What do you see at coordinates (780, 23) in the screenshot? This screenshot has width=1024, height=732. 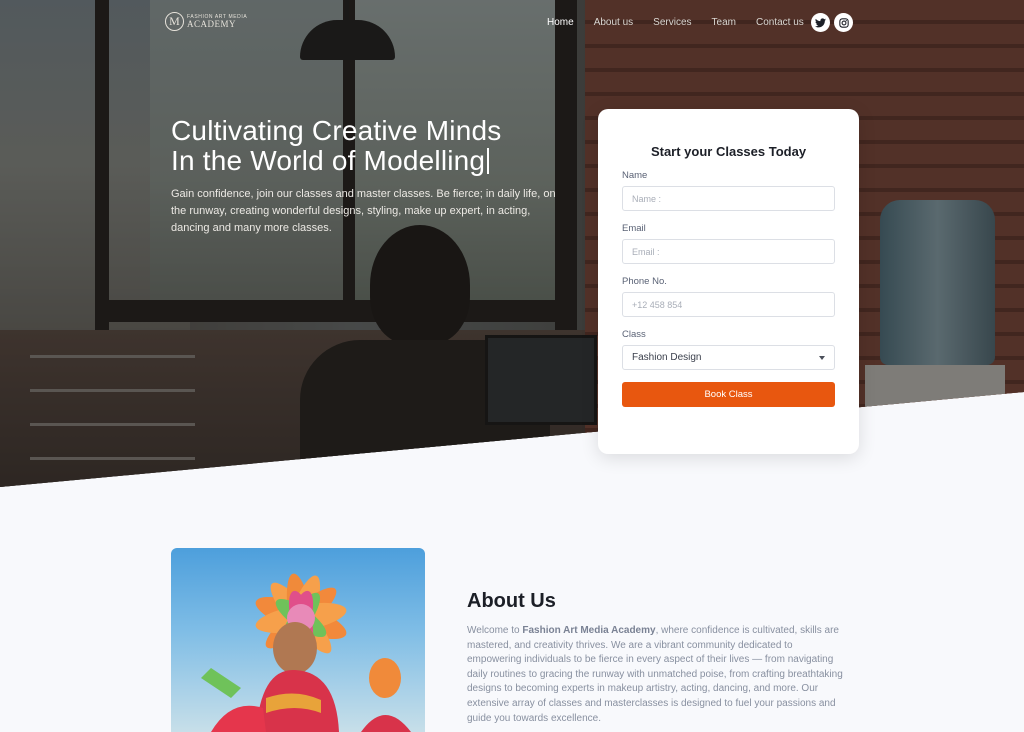 I see `nav-contact-us: Contact us` at bounding box center [780, 23].